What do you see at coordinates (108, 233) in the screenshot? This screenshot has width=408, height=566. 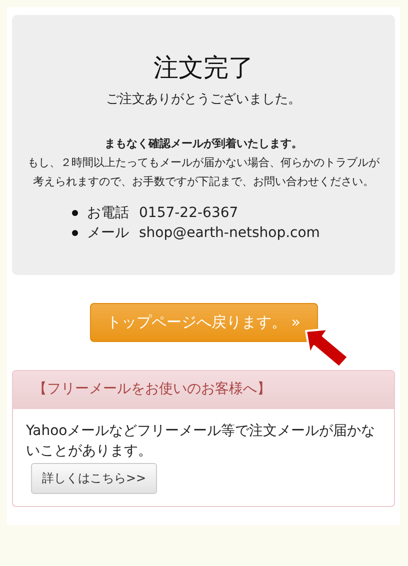 I see `contact-label: メール` at bounding box center [108, 233].